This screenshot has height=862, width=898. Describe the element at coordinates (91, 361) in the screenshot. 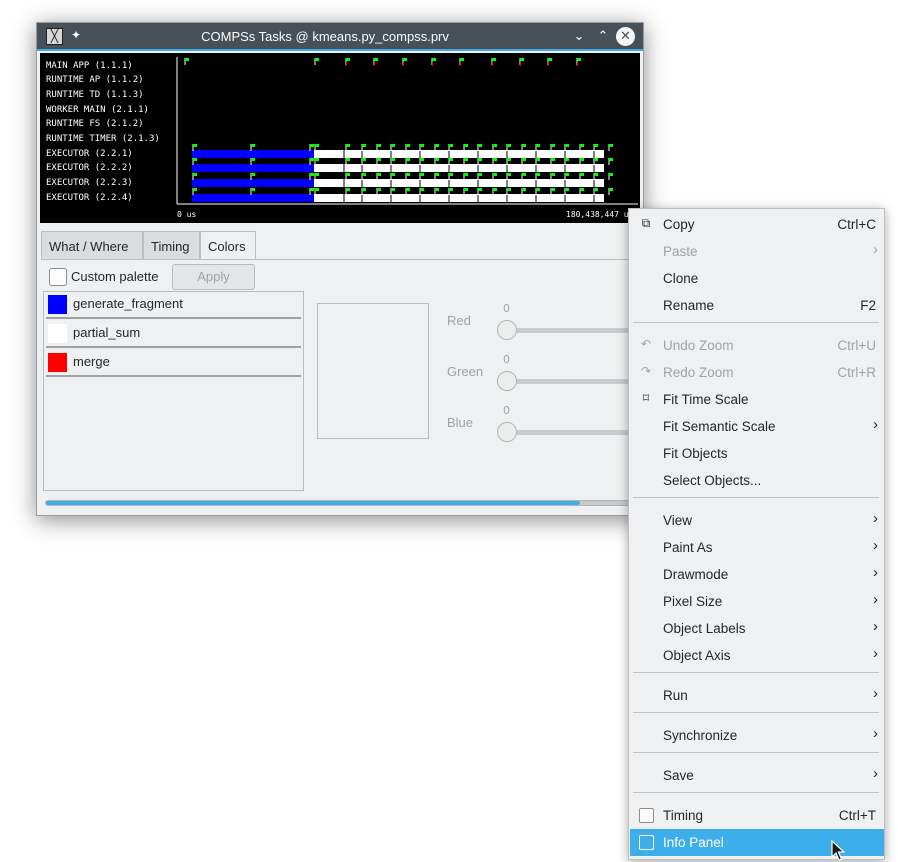

I see `palette-item-name: merge` at that location.